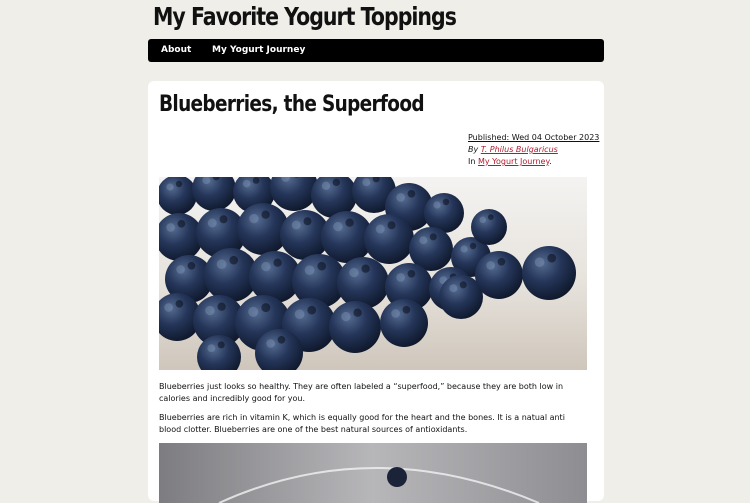 This screenshot has height=503, width=750. Describe the element at coordinates (258, 50) in the screenshot. I see `nav-link-my-yogurt-journey: My Yogurt Journey` at that location.